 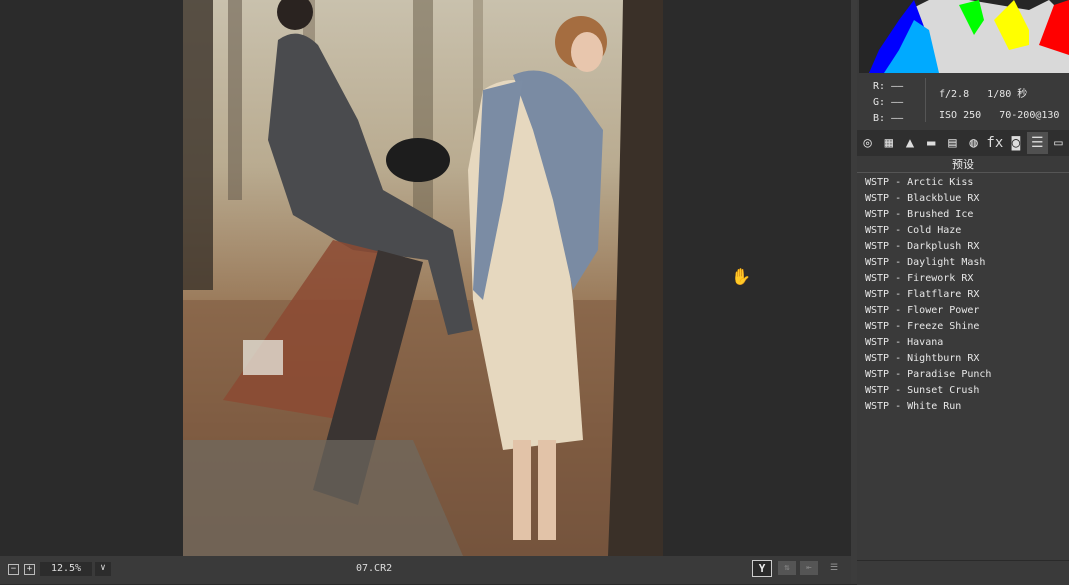 What do you see at coordinates (29, 569) in the screenshot?
I see `zoom-in-button: +` at bounding box center [29, 569].